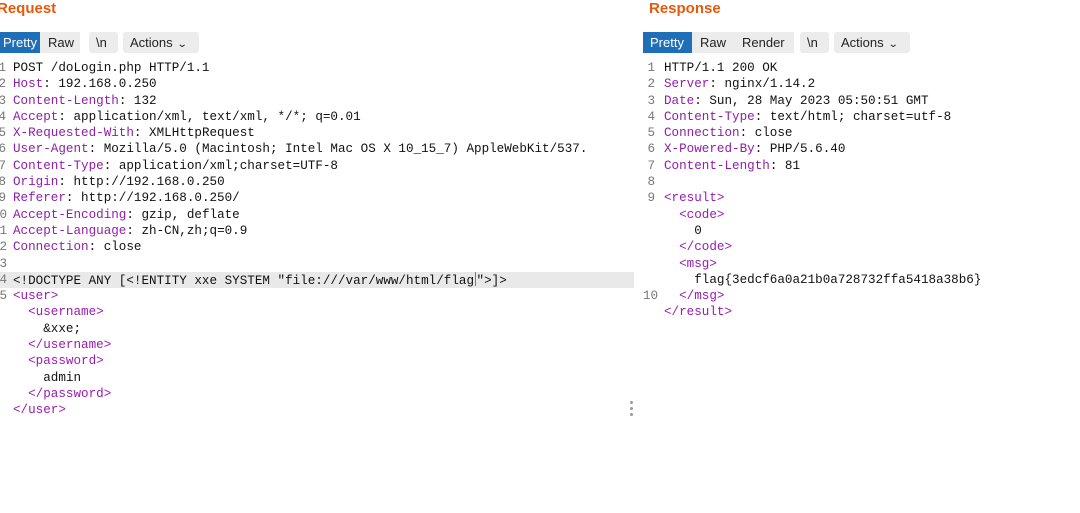 The height and width of the screenshot is (513, 1080). Describe the element at coordinates (651, 84) in the screenshot. I see `line-number: 2` at that location.